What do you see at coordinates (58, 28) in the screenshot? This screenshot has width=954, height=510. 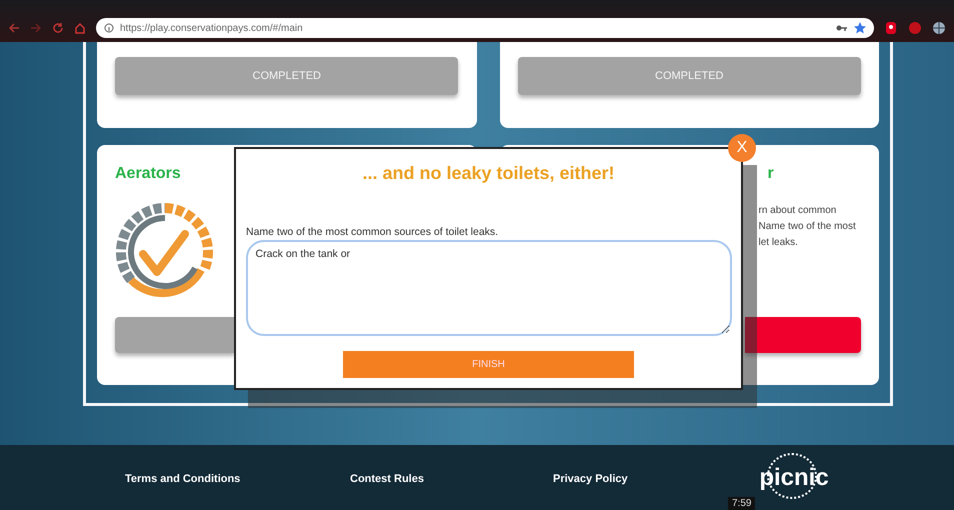 I see `reload-icon` at bounding box center [58, 28].